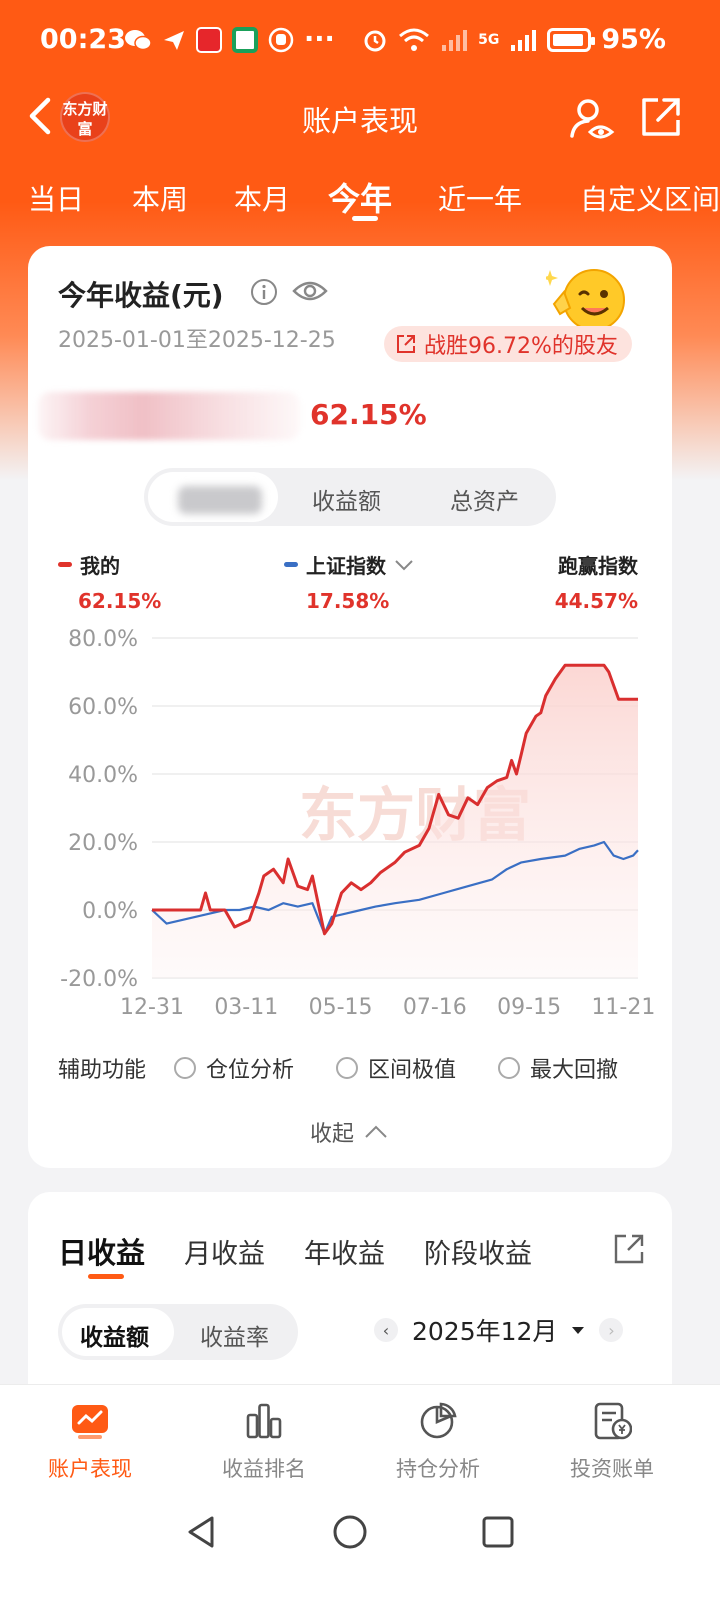 The height and width of the screenshot is (1610, 720). Describe the element at coordinates (90, 1422) in the screenshot. I see `chart-card-icon` at that location.